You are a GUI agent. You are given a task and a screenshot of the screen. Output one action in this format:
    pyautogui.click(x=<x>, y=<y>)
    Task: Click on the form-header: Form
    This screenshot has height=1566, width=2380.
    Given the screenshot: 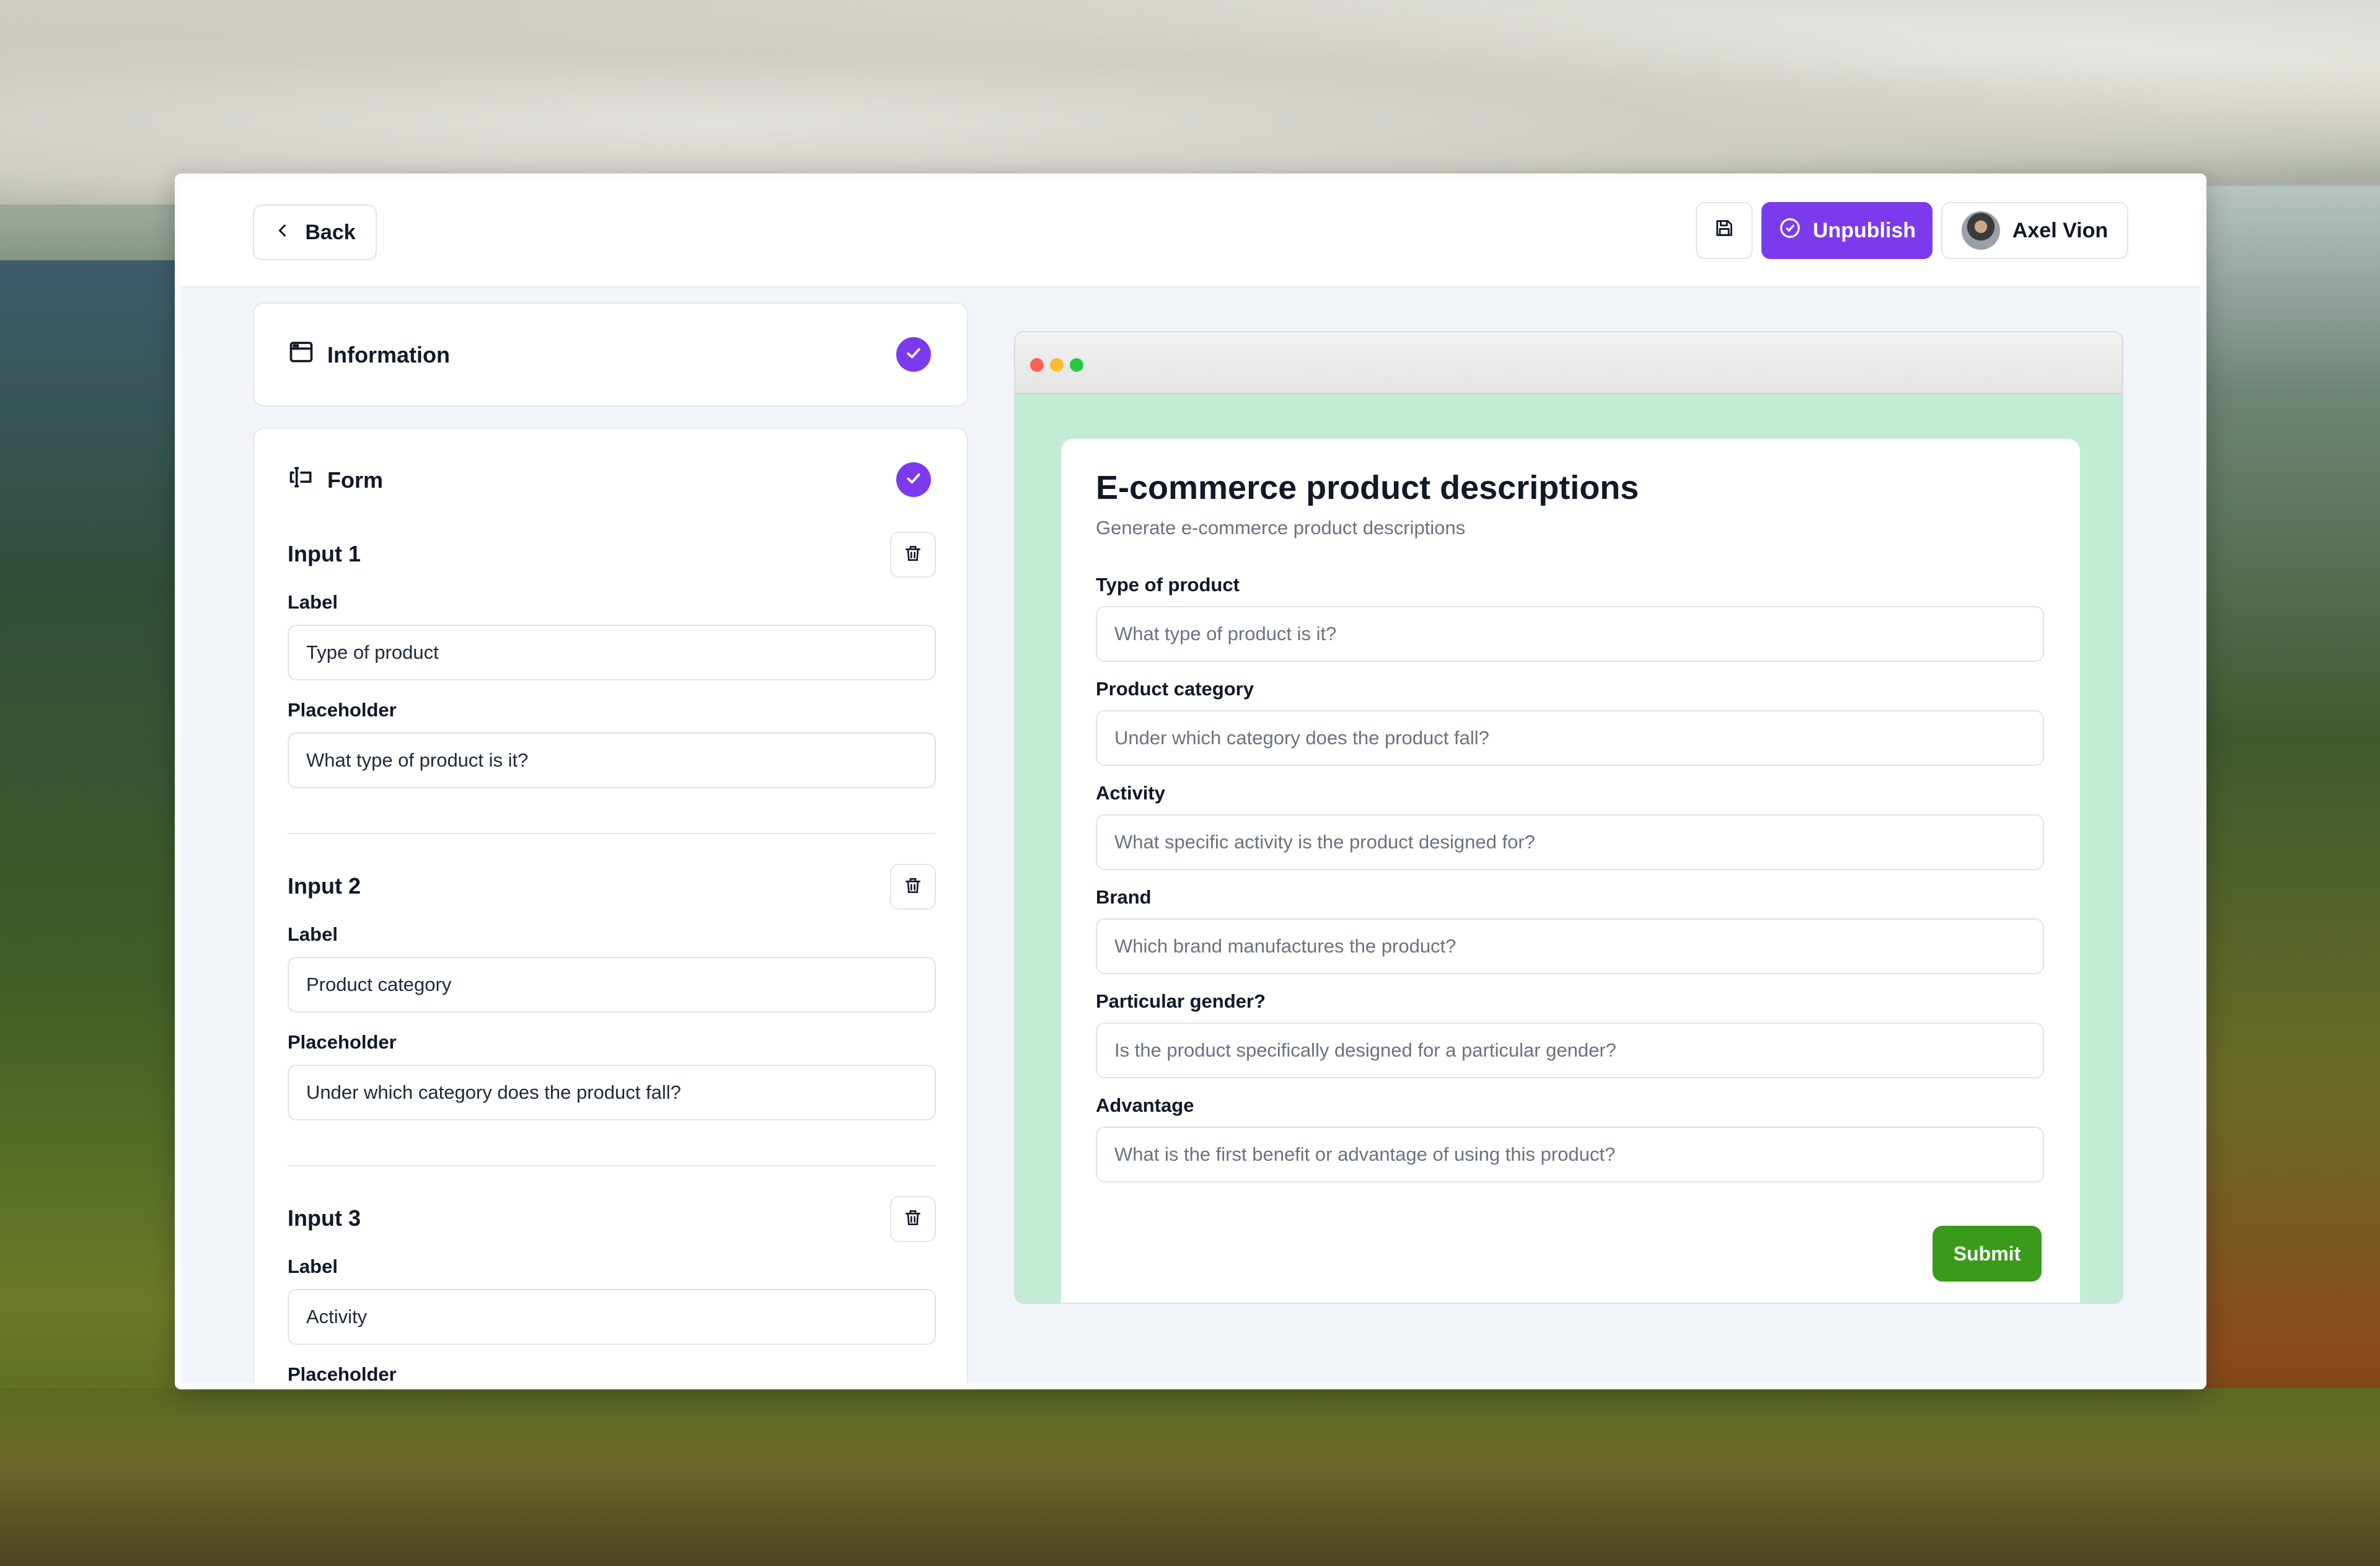 What is the action you would take?
    pyautogui.click(x=335, y=480)
    